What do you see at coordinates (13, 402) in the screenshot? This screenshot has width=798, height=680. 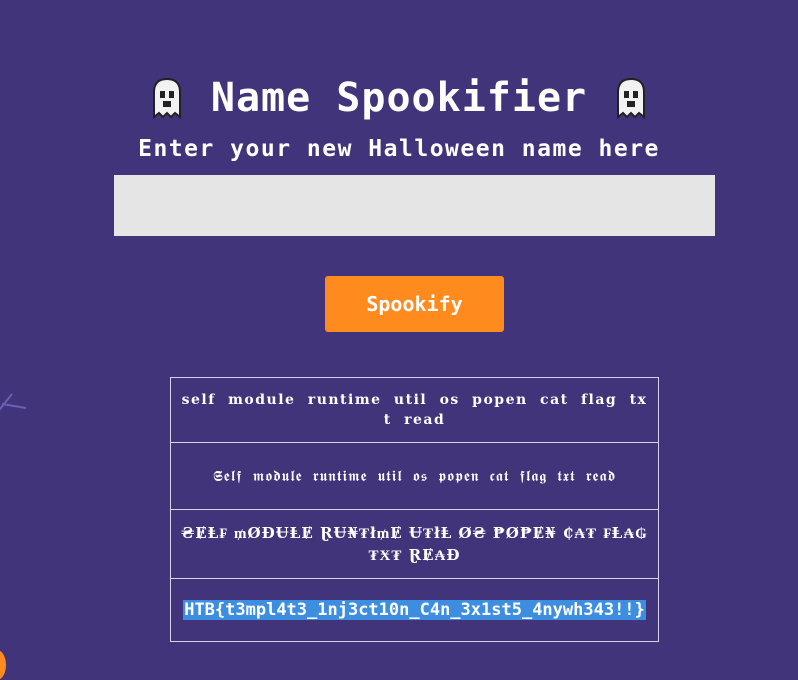 I see `web-decoration` at bounding box center [13, 402].